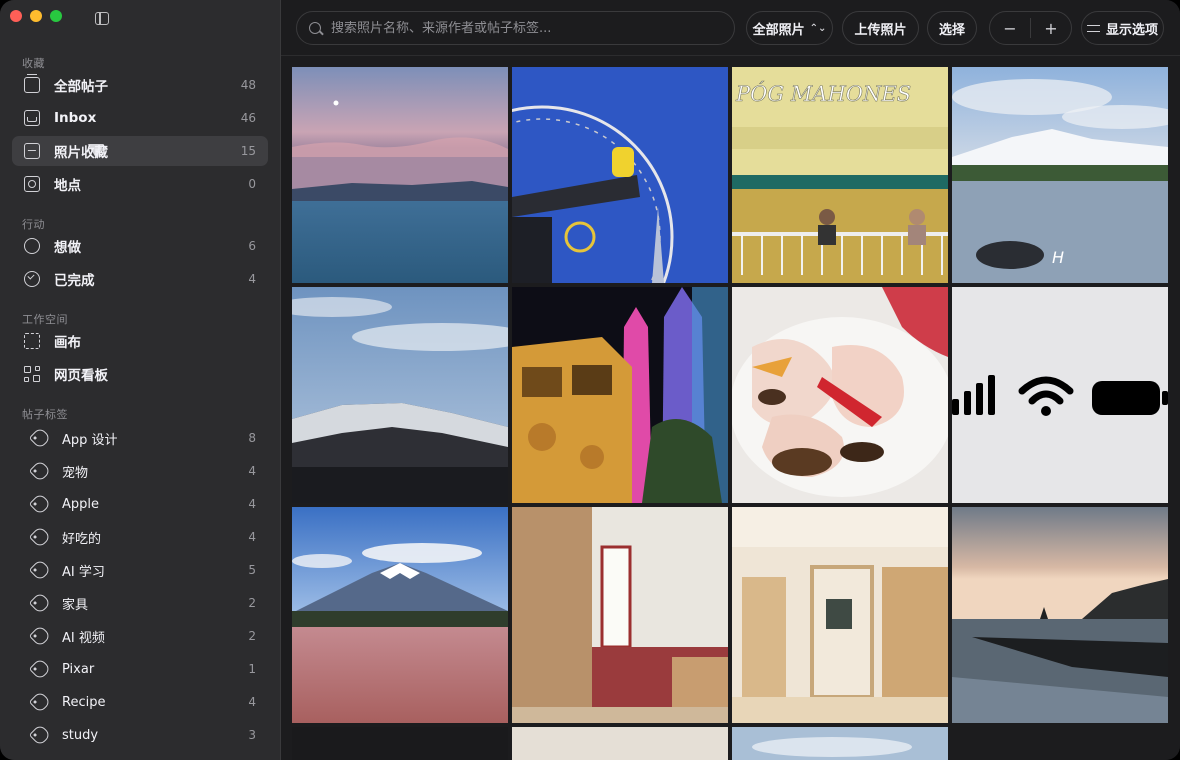 The image size is (1180, 760). Describe the element at coordinates (252, 184) in the screenshot. I see `sidebar-item-count: 0` at that location.